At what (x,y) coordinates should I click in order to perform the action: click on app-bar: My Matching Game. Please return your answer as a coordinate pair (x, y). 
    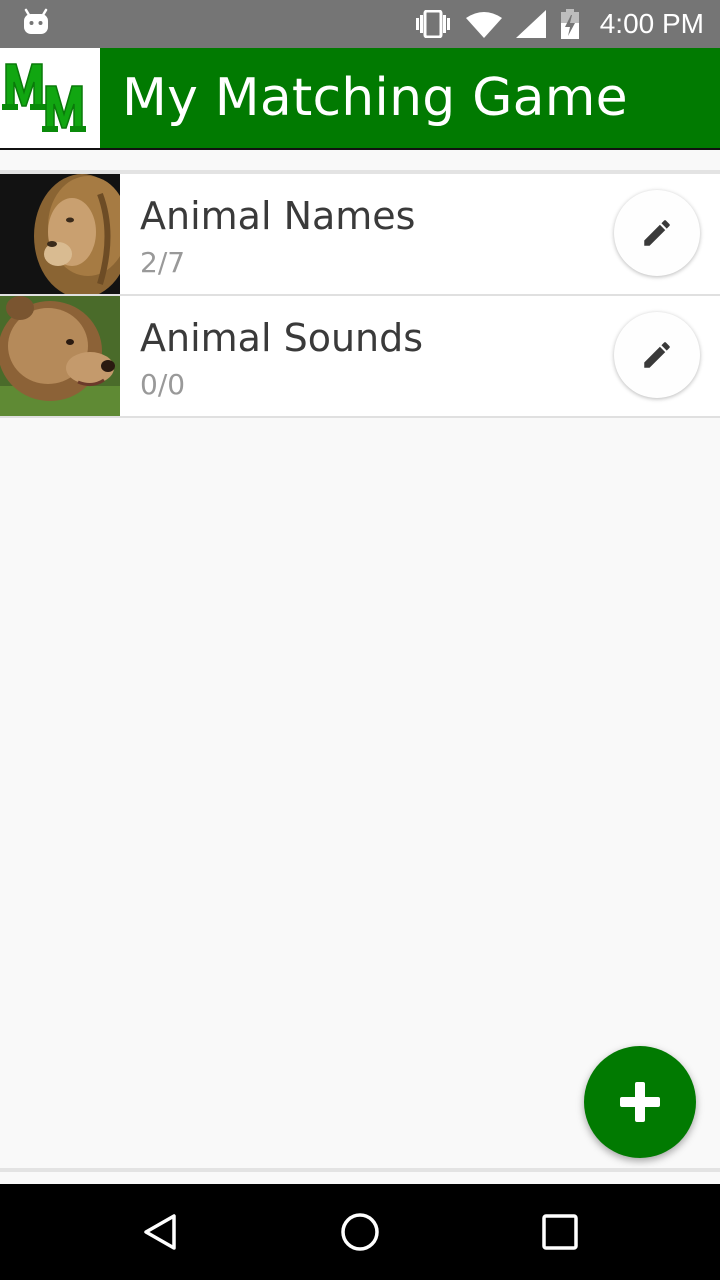
    Looking at the image, I should click on (360, 99).